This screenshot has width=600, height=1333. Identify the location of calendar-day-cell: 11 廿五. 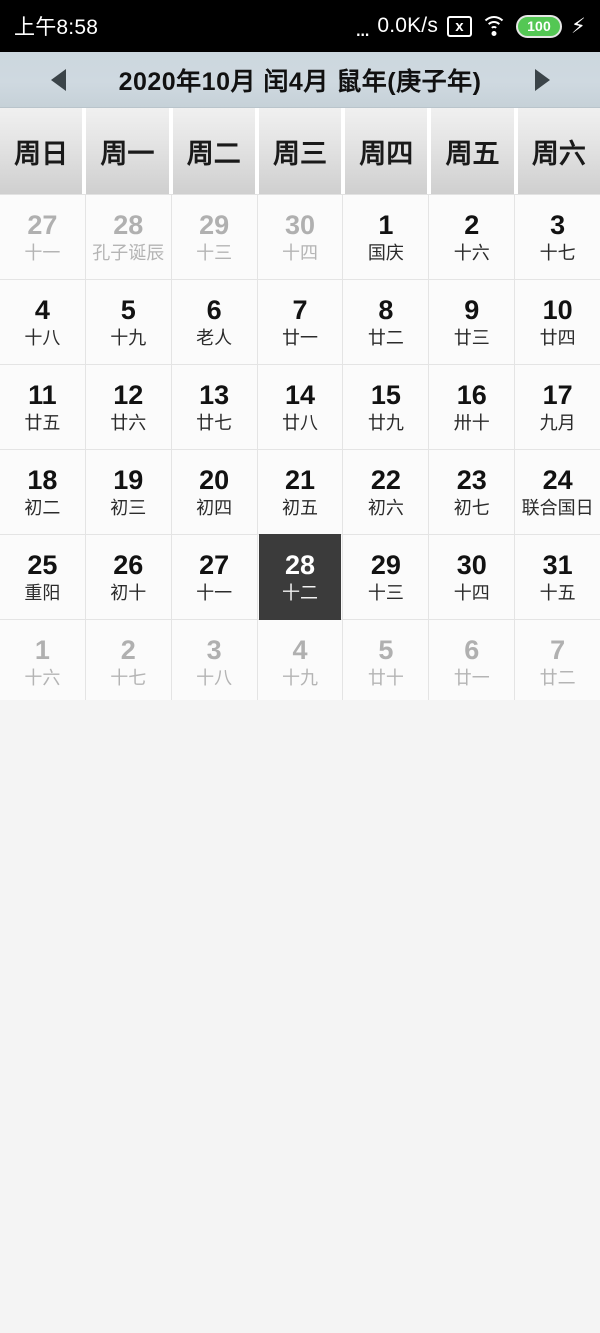
(43, 407).